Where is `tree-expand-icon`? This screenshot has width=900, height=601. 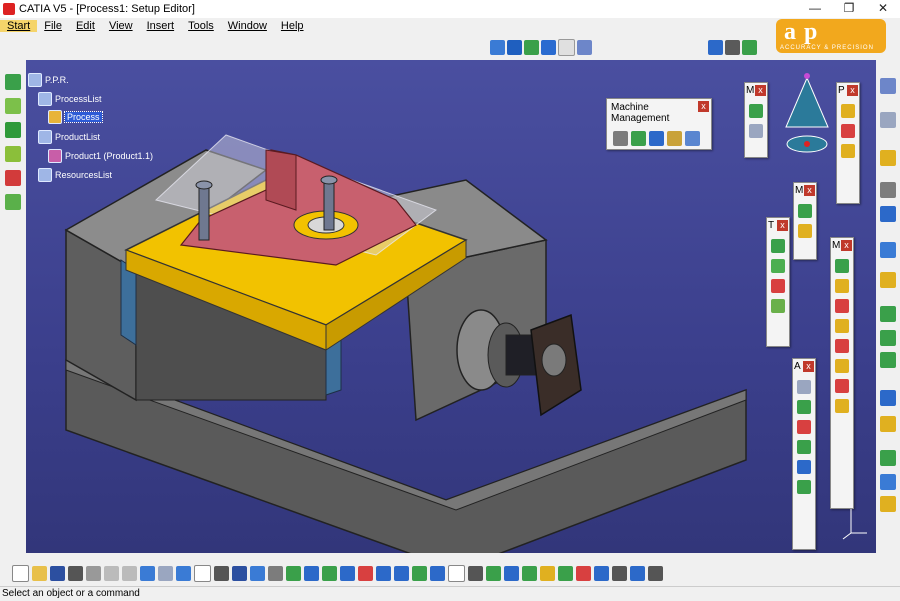 tree-expand-icon is located at coordinates (257, 573).